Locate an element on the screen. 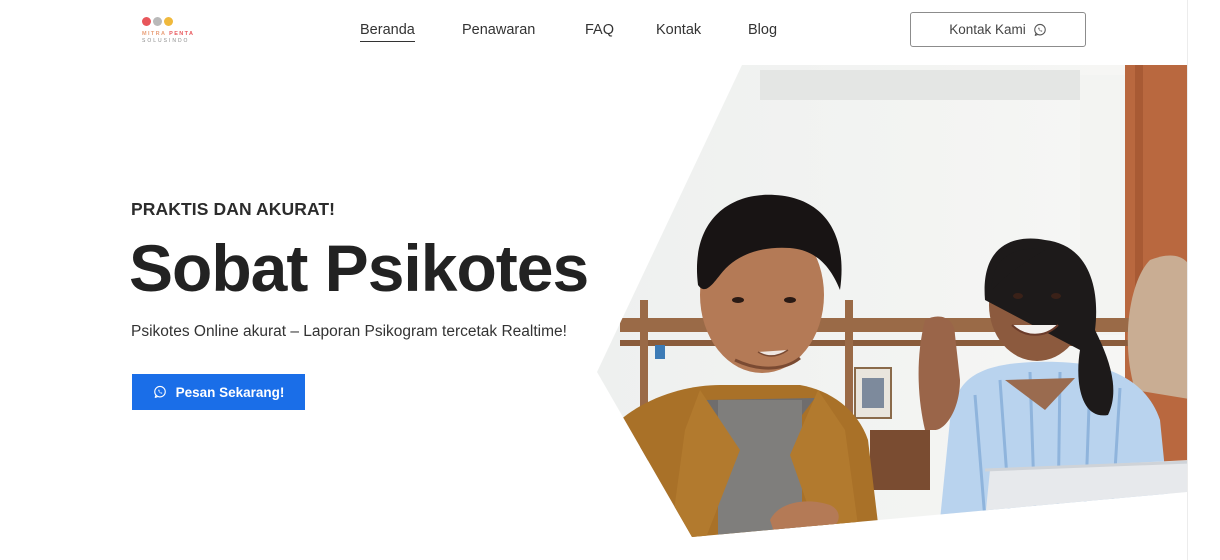  logo-name: MITRA PENTA is located at coordinates (168, 34).